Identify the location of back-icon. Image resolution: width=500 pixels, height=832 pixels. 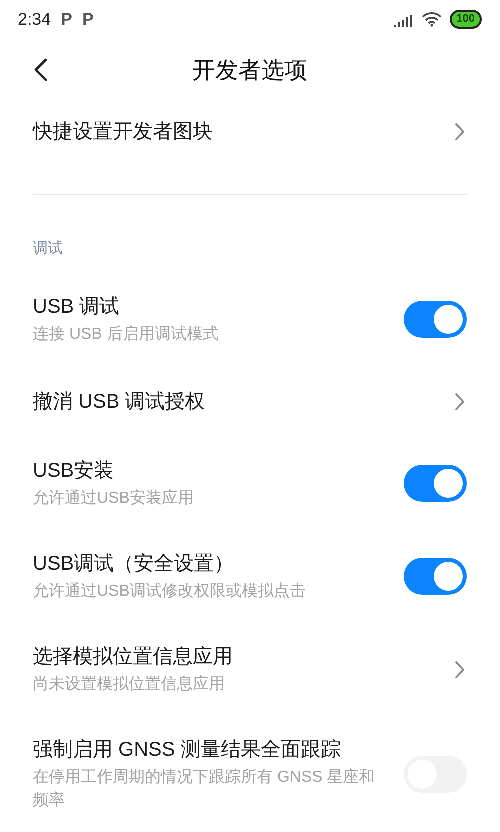
(41, 70).